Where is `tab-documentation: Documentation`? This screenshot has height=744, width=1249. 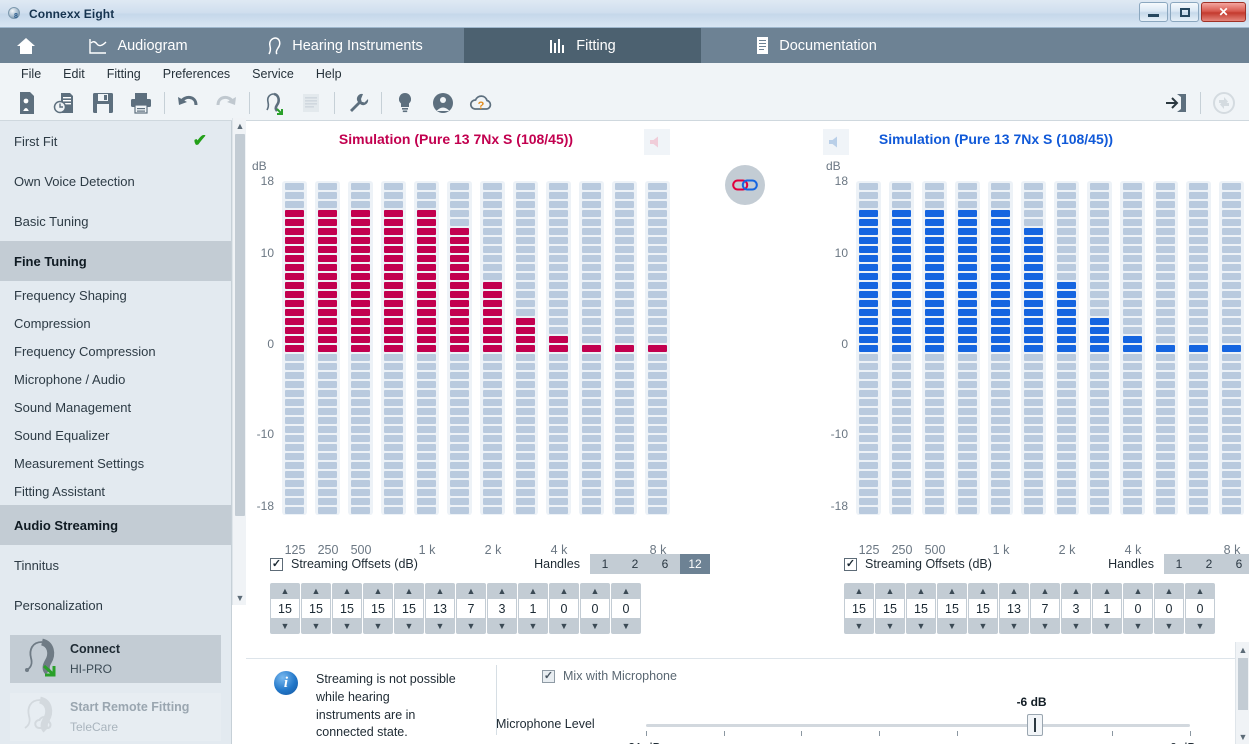 tab-documentation: Documentation is located at coordinates (816, 45).